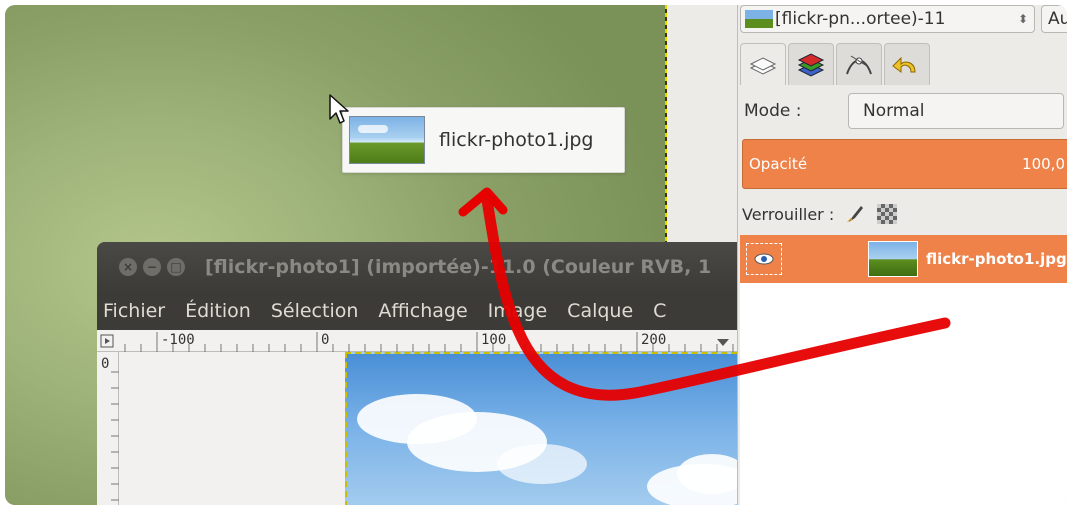  I want to click on menu-selection: Sélection, so click(315, 311).